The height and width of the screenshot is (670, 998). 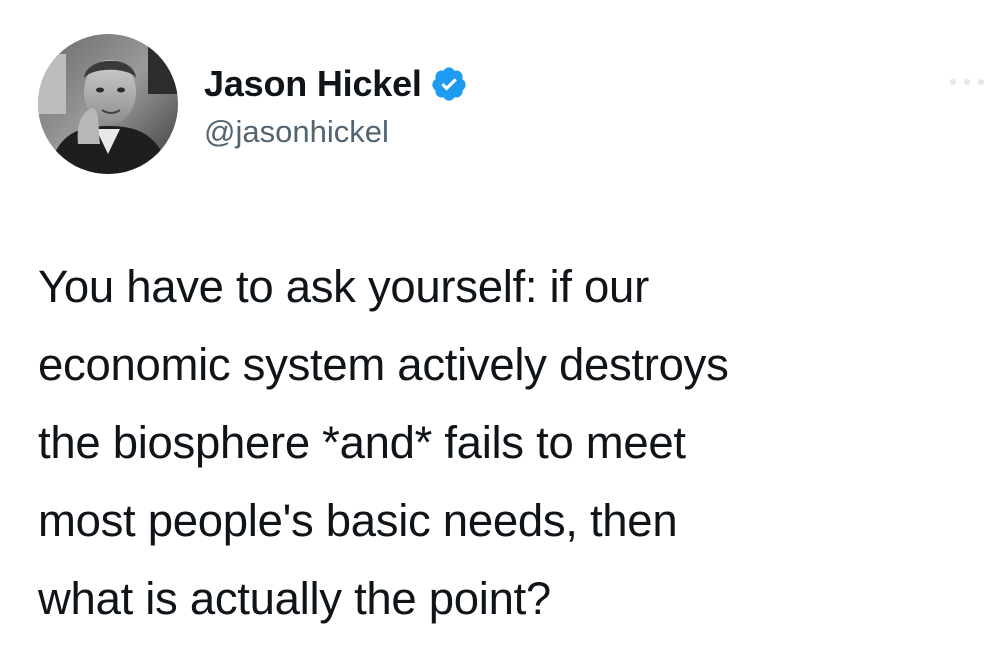 I want to click on author-name-row: Jason Hickel, so click(x=336, y=84).